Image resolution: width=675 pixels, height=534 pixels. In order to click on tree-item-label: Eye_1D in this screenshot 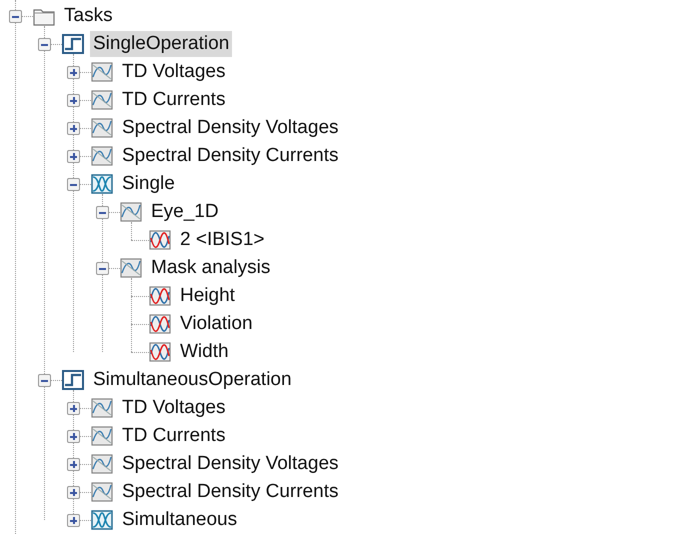, I will do `click(185, 212)`.